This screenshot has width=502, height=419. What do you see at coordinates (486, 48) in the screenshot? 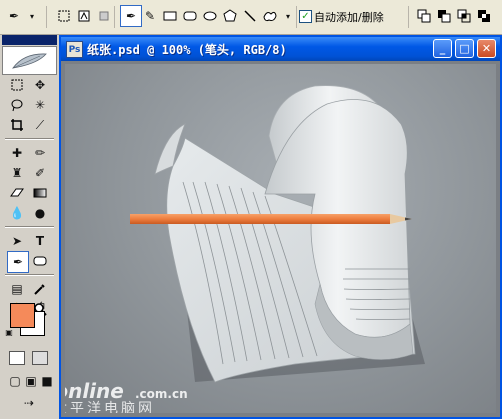
I see `close-button: ✕` at bounding box center [486, 48].